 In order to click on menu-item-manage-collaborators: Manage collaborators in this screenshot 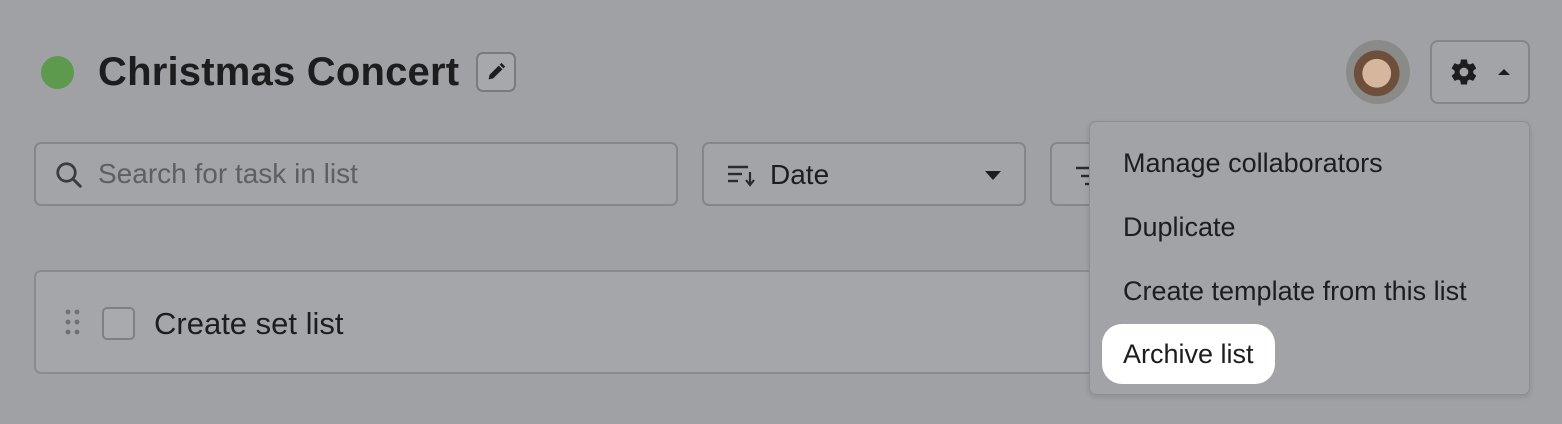, I will do `click(1253, 163)`.